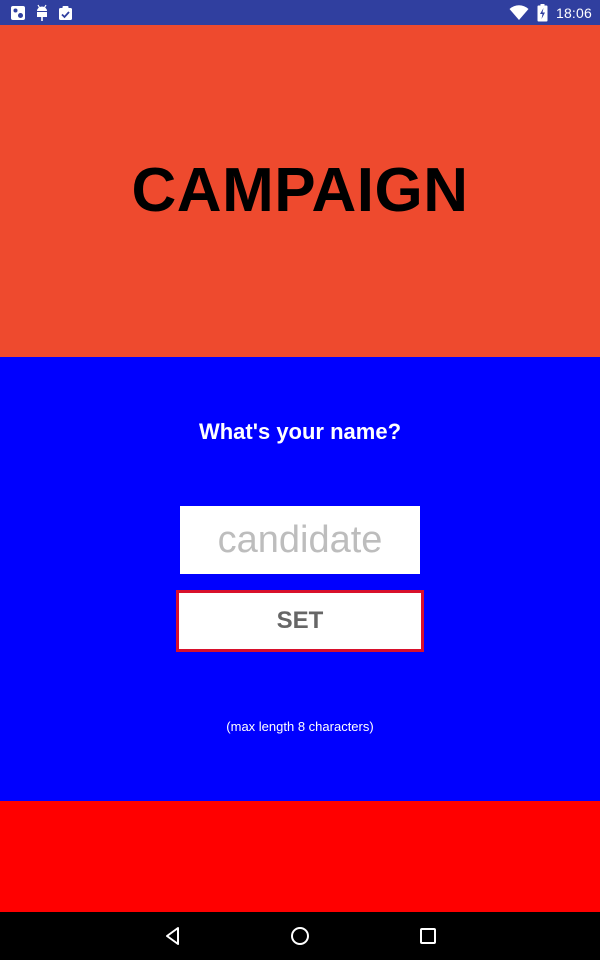 Image resolution: width=600 pixels, height=960 pixels. I want to click on set-button-label: SET, so click(300, 620).